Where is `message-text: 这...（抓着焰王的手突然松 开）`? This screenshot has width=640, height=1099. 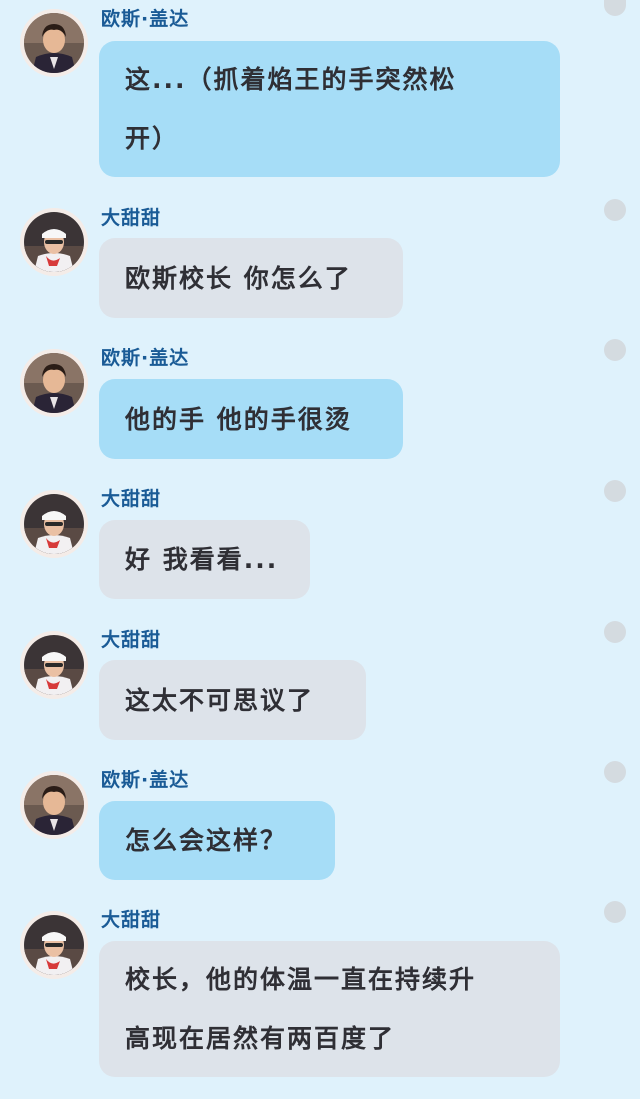
message-text: 这...（抓着焰王的手突然松 开） is located at coordinates (291, 109).